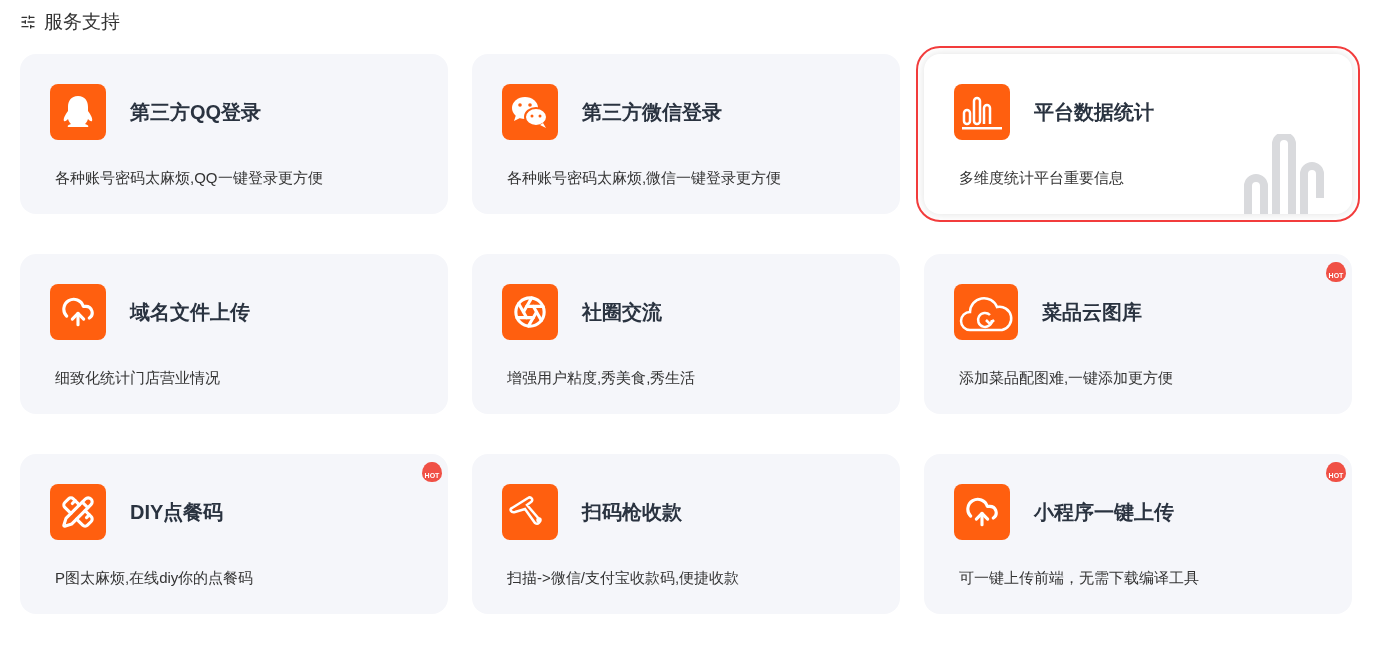  Describe the element at coordinates (622, 312) in the screenshot. I see `card-title: 社圈交流` at that location.